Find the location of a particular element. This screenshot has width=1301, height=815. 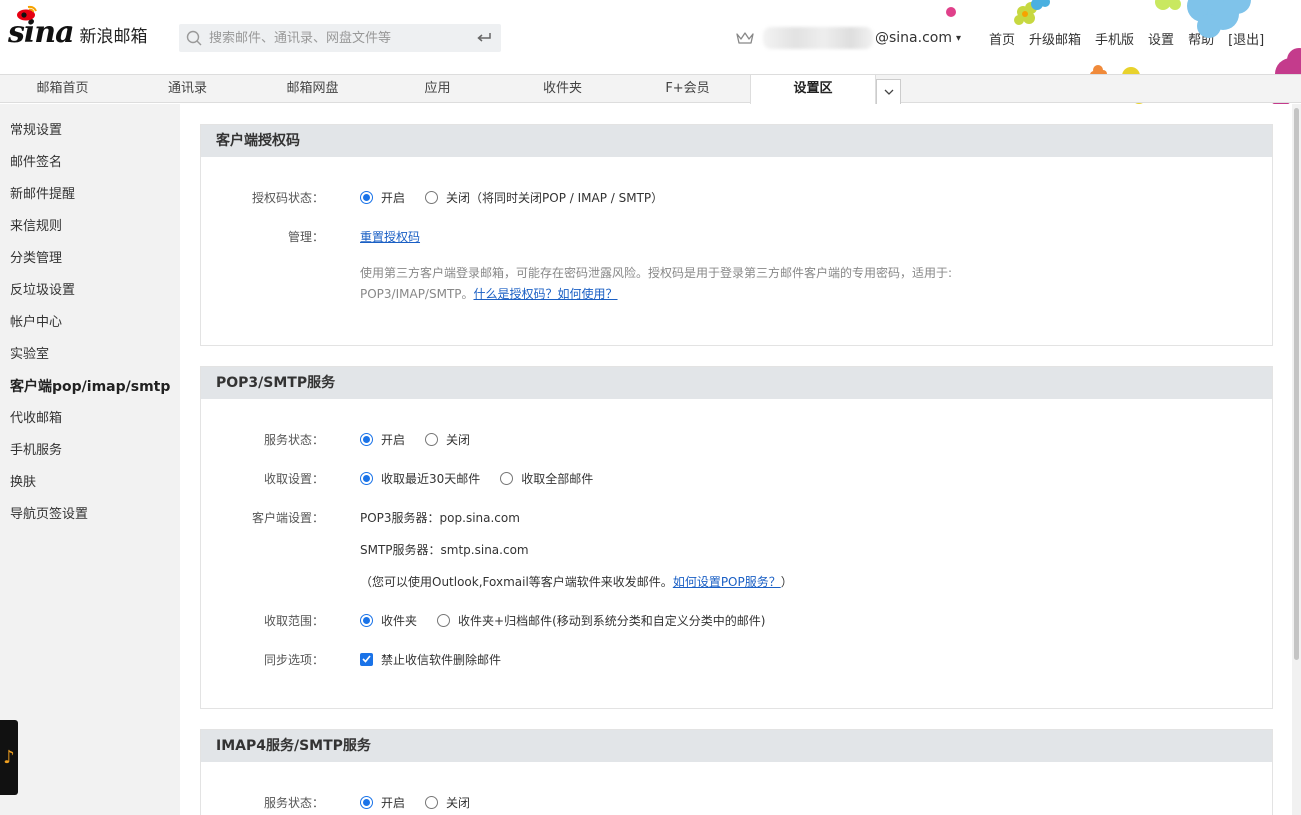

section-title: 客户端授权码 is located at coordinates (736, 141).